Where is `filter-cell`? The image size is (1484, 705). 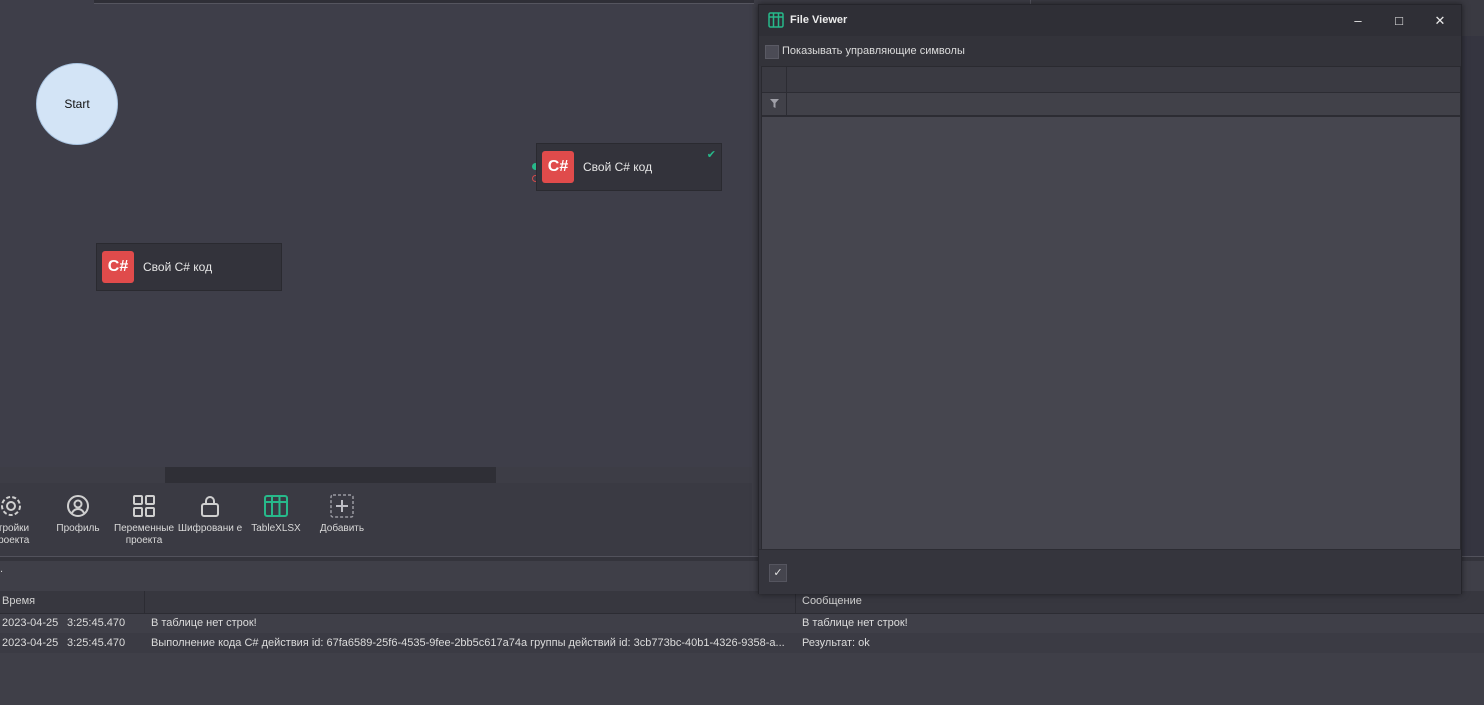
filter-cell is located at coordinates (774, 104).